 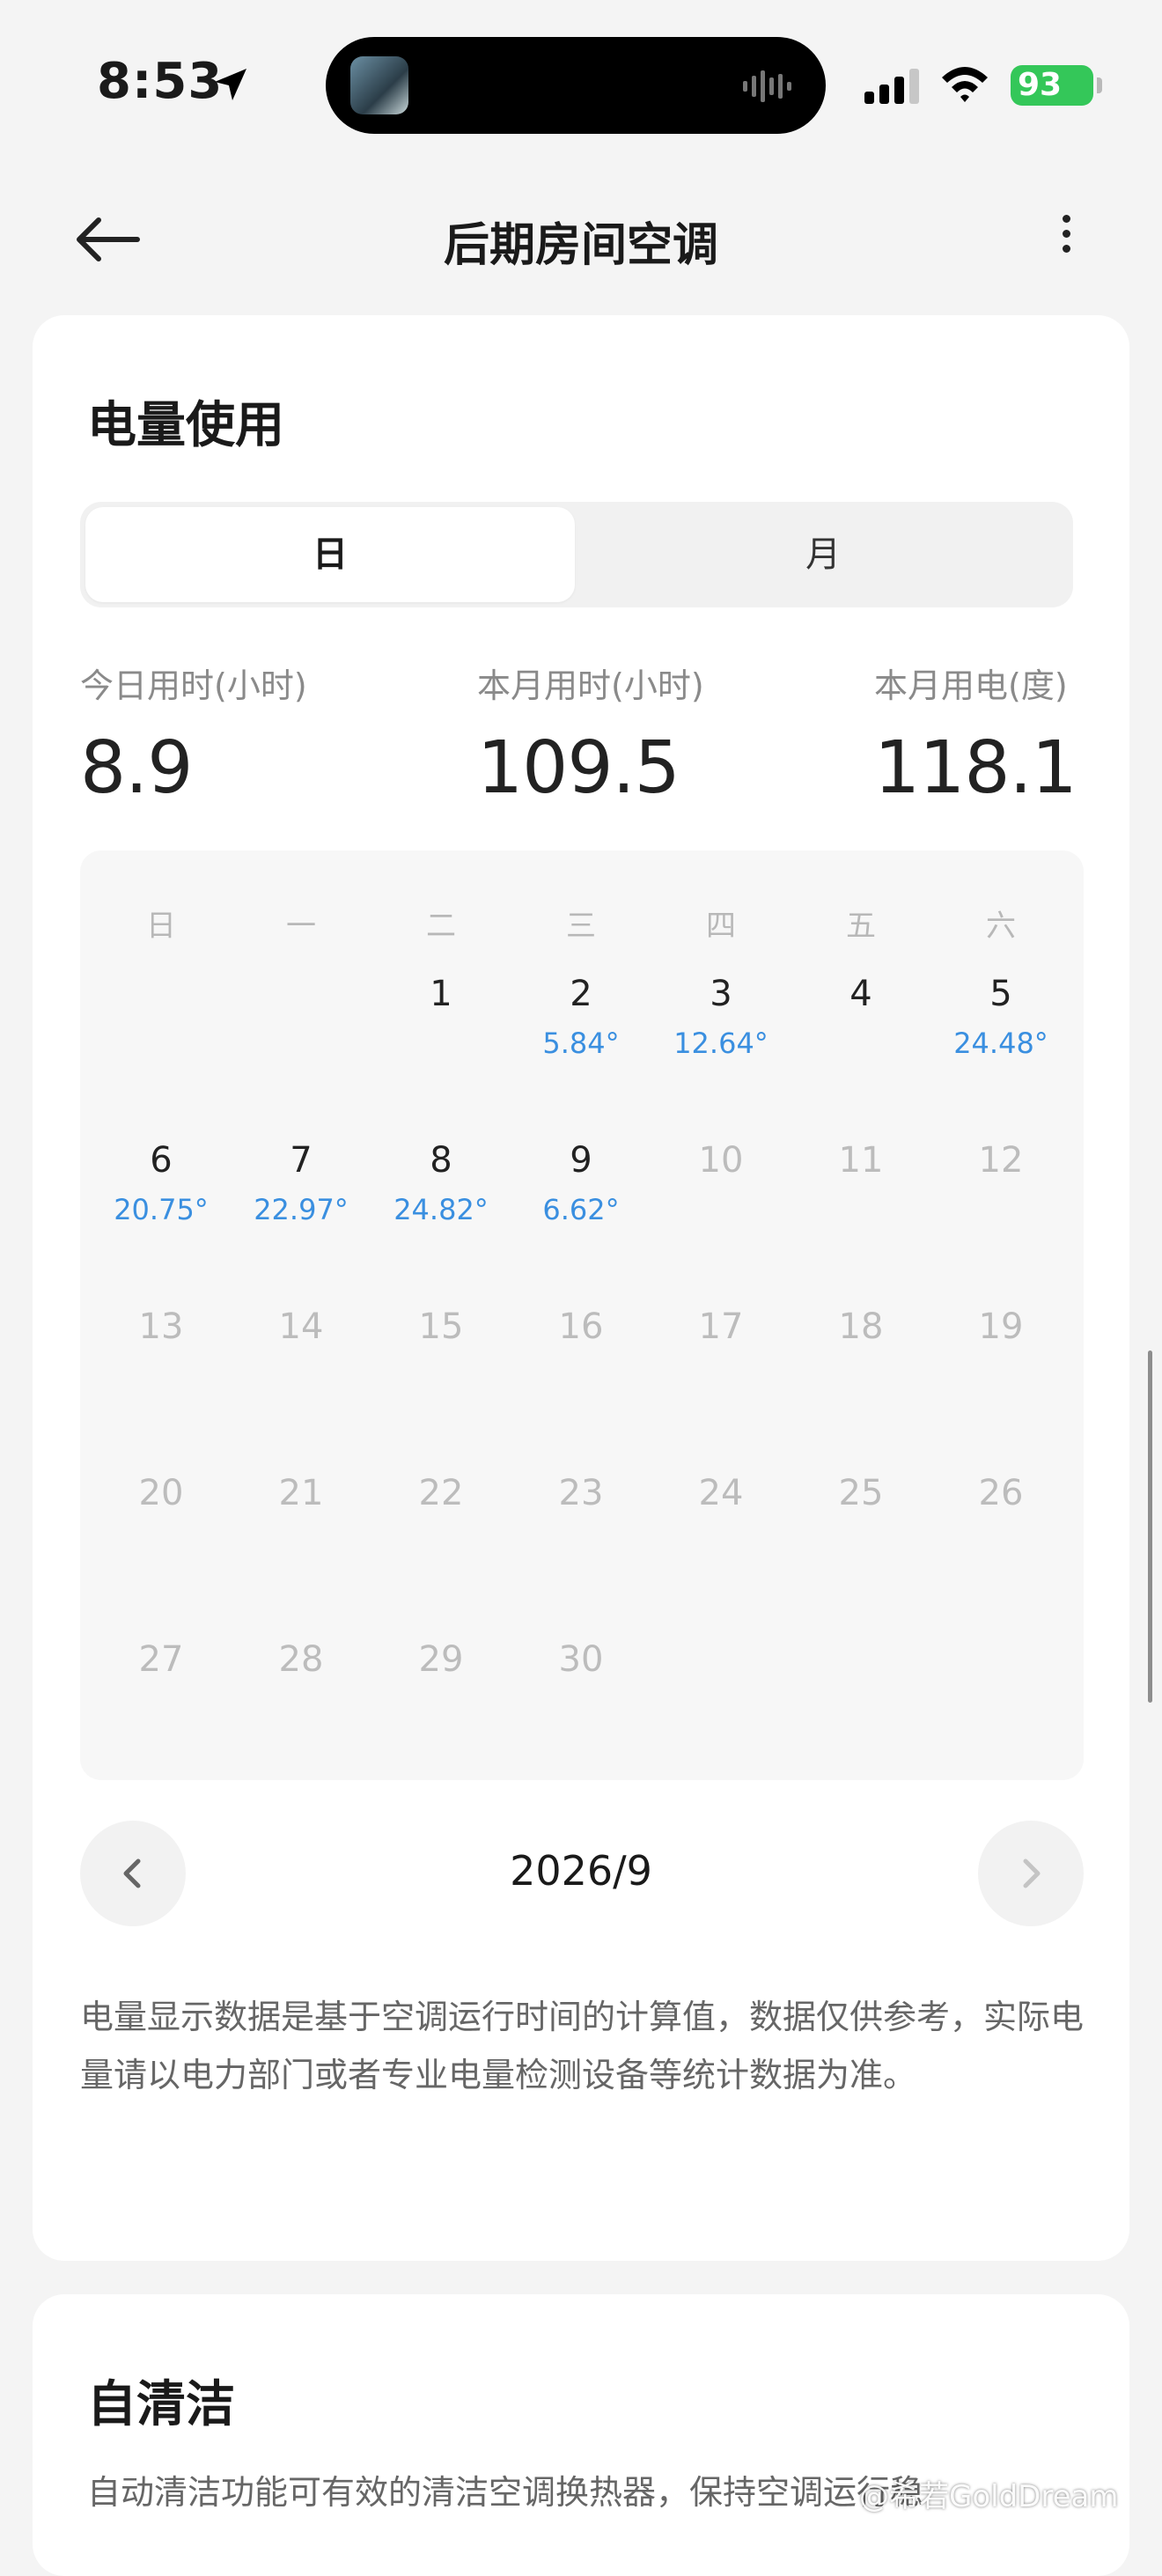 What do you see at coordinates (161, 1660) in the screenshot?
I see `calendar-day: 27` at bounding box center [161, 1660].